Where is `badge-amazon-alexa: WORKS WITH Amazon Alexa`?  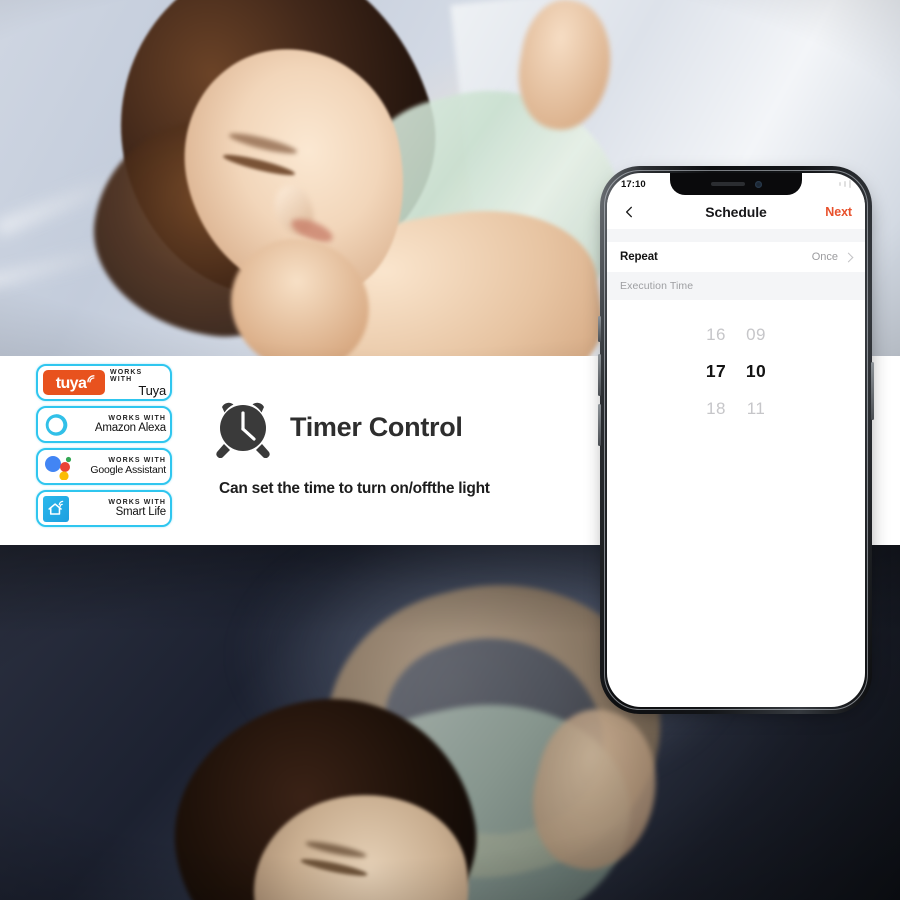 badge-amazon-alexa: WORKS WITH Amazon Alexa is located at coordinates (104, 424).